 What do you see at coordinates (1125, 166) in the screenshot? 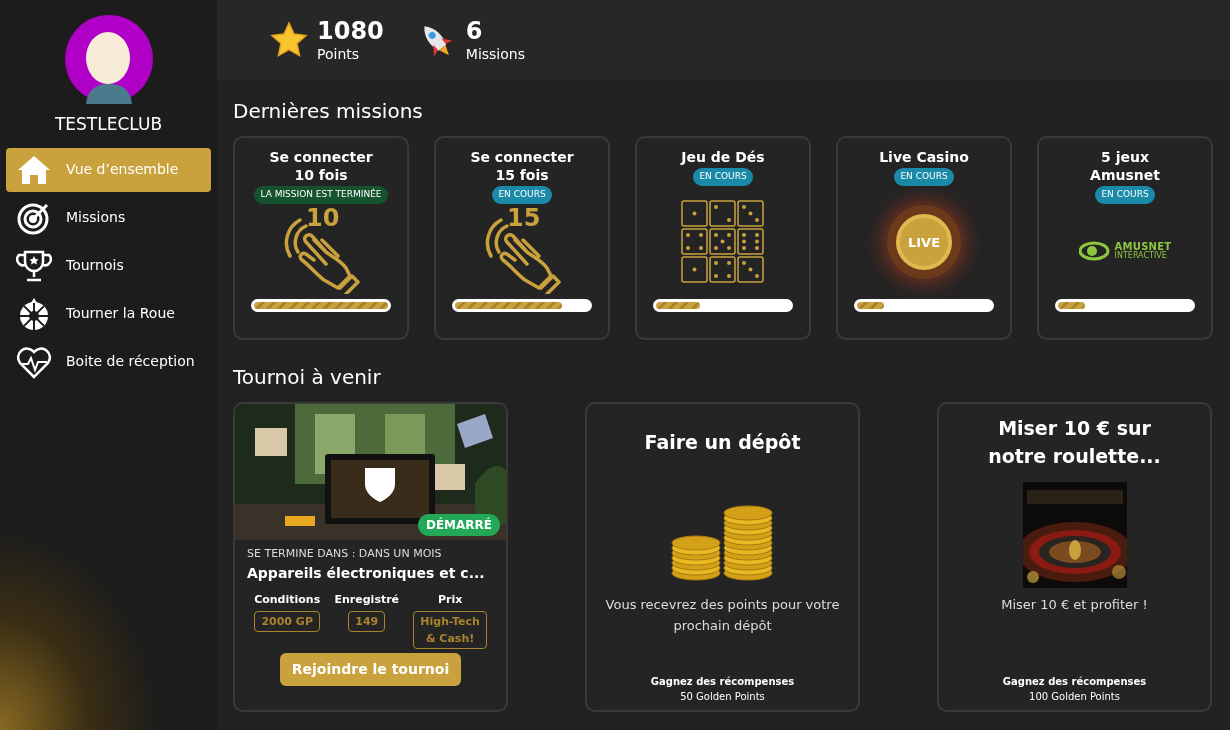
I see `mission-title: 5 jeux Amusnet` at bounding box center [1125, 166].